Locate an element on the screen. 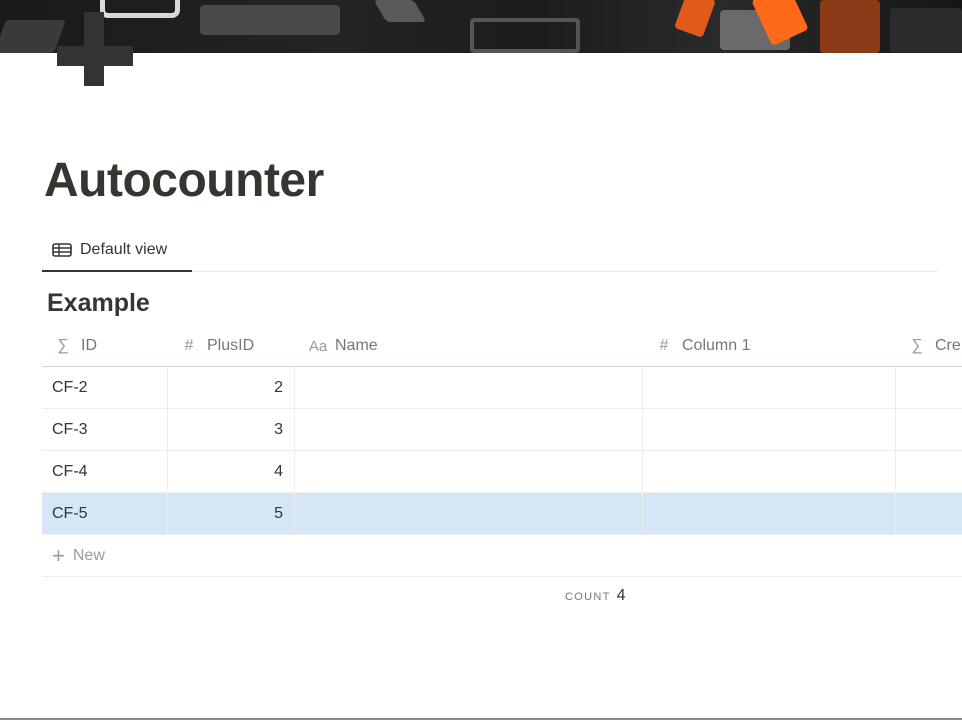 This screenshot has height=720, width=962. column-header-cre: ∑ Cre is located at coordinates (929, 346).